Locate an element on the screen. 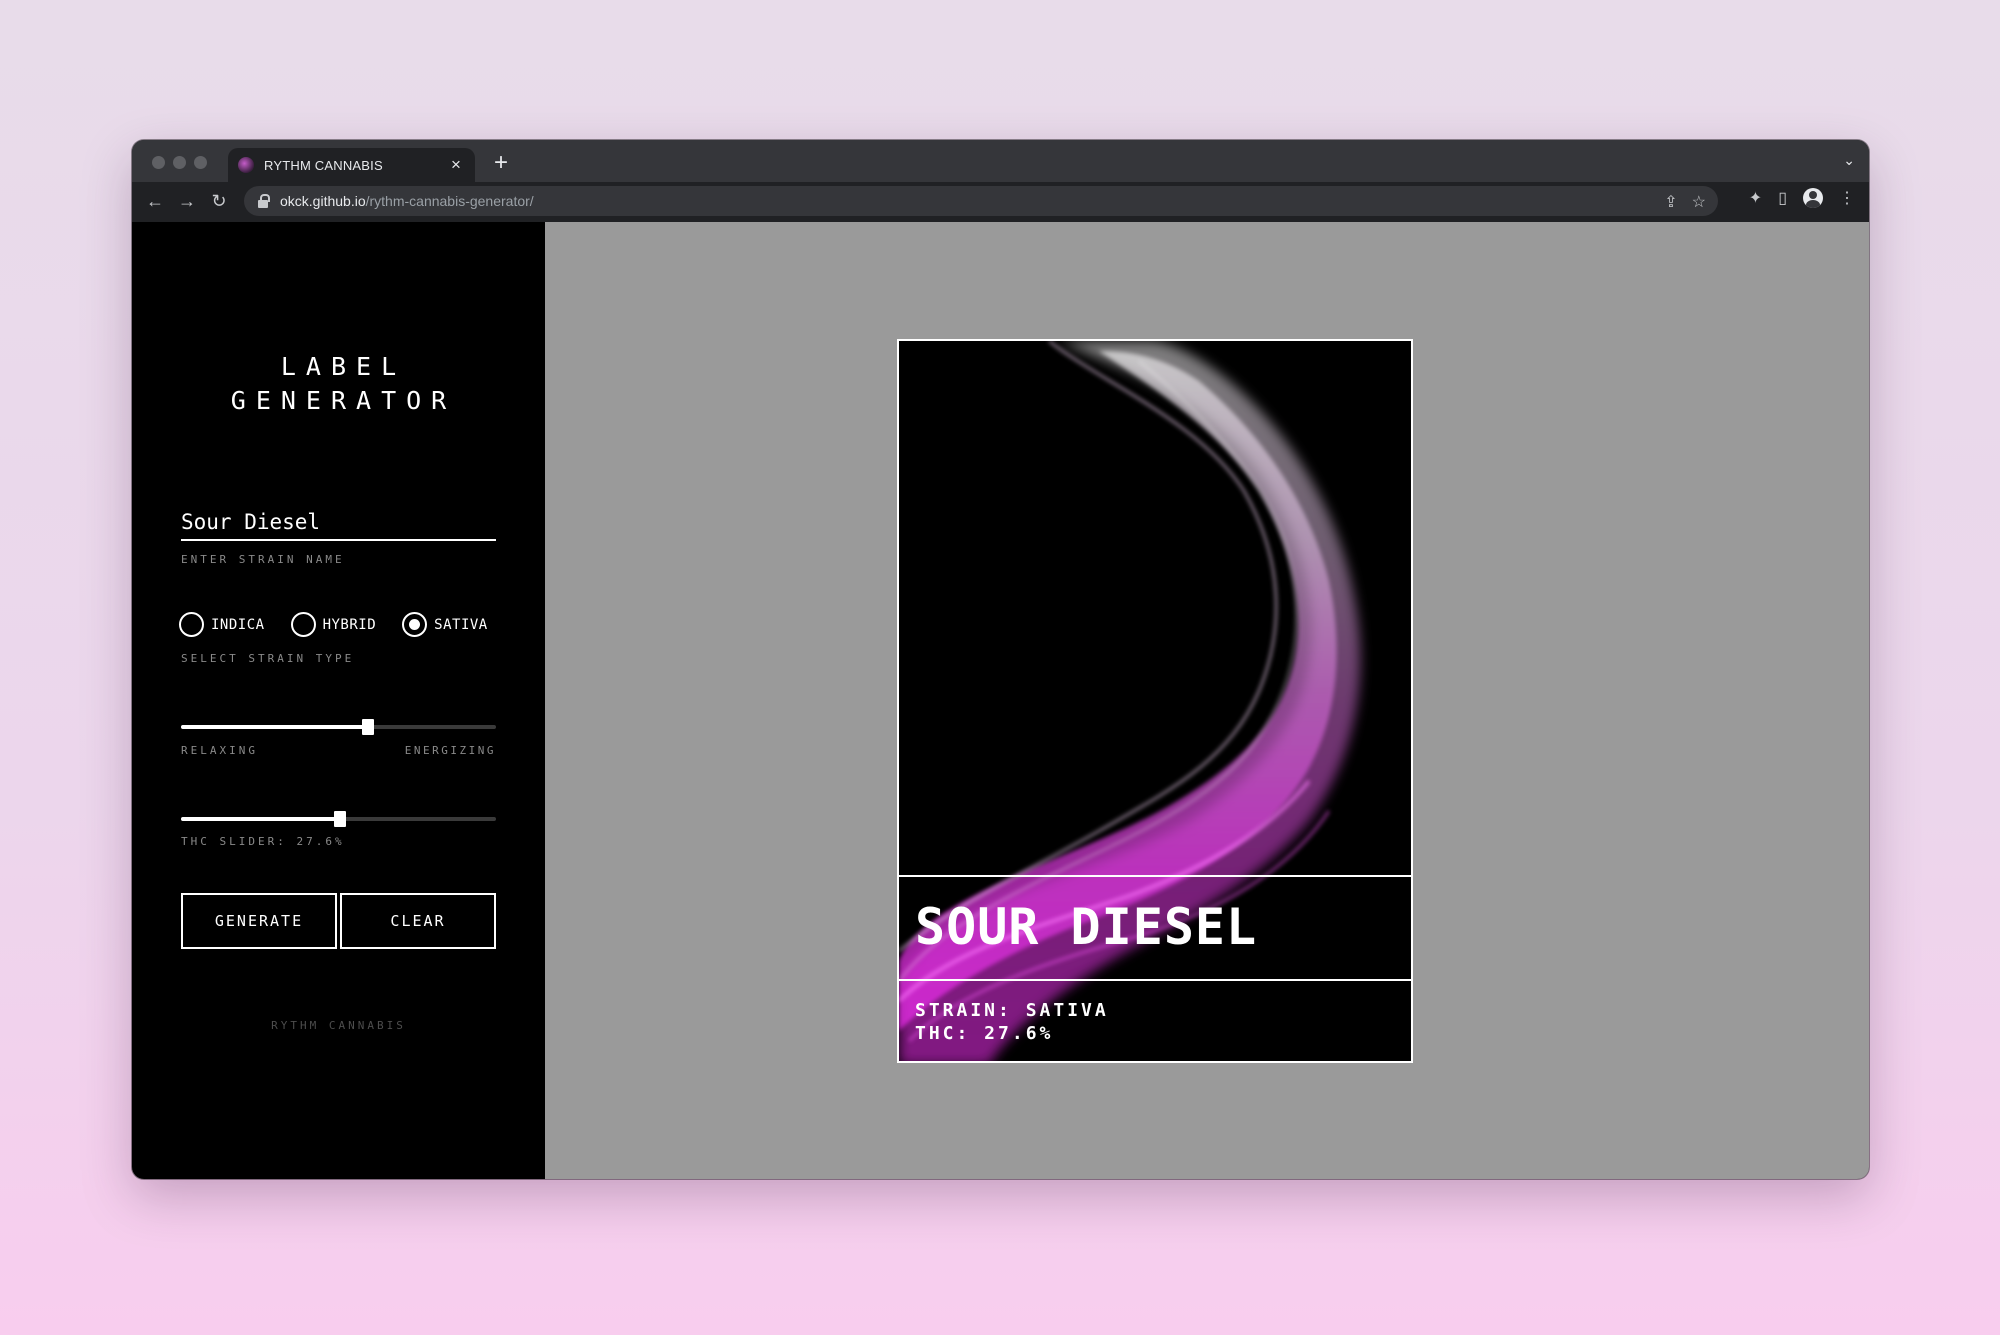  radio-indica-label: INDICA is located at coordinates (238, 624).